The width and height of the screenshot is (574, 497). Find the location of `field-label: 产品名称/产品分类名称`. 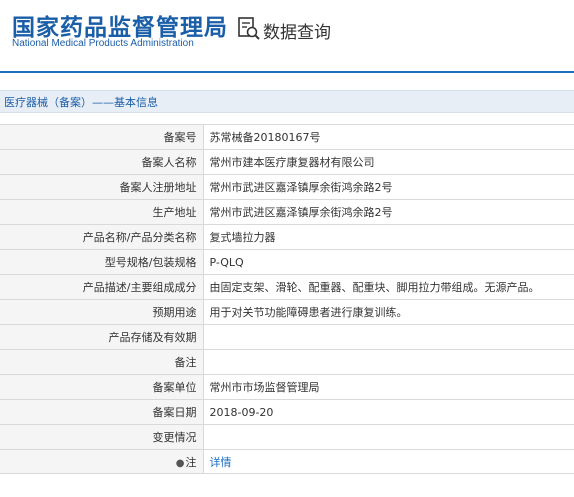

field-label: 产品名称/产品分类名称 is located at coordinates (102, 237).